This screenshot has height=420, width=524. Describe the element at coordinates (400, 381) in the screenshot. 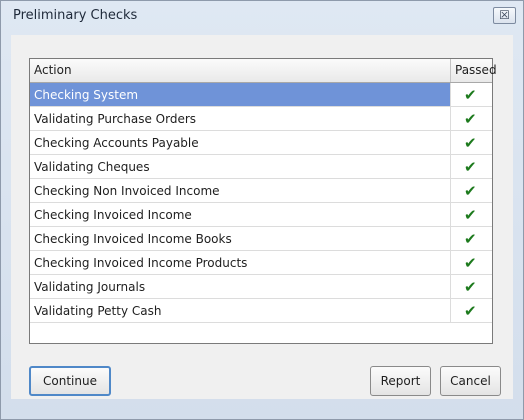

I see `report-button: Report` at that location.